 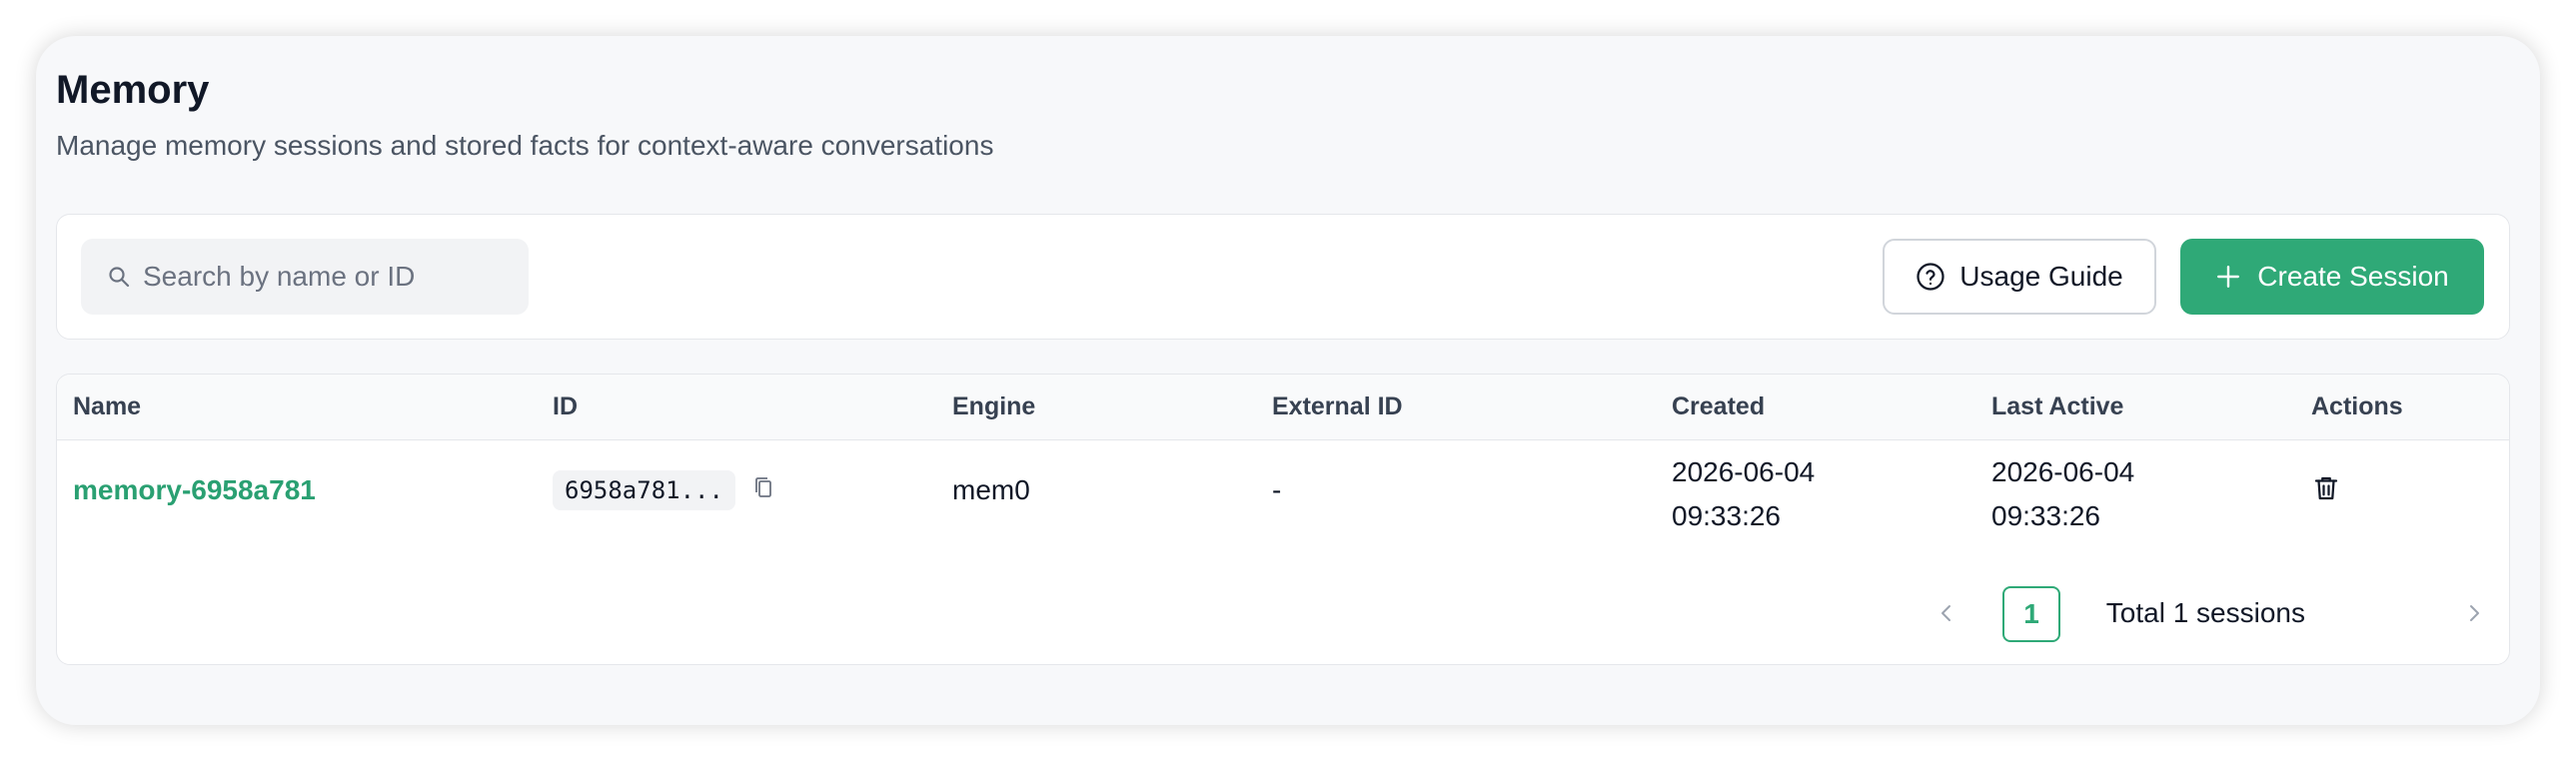 What do you see at coordinates (1726, 515) in the screenshot?
I see `created-time: 09:33:26` at bounding box center [1726, 515].